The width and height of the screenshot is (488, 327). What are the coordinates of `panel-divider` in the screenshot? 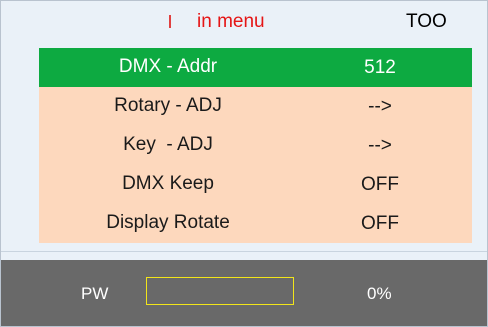 It's located at (244, 251).